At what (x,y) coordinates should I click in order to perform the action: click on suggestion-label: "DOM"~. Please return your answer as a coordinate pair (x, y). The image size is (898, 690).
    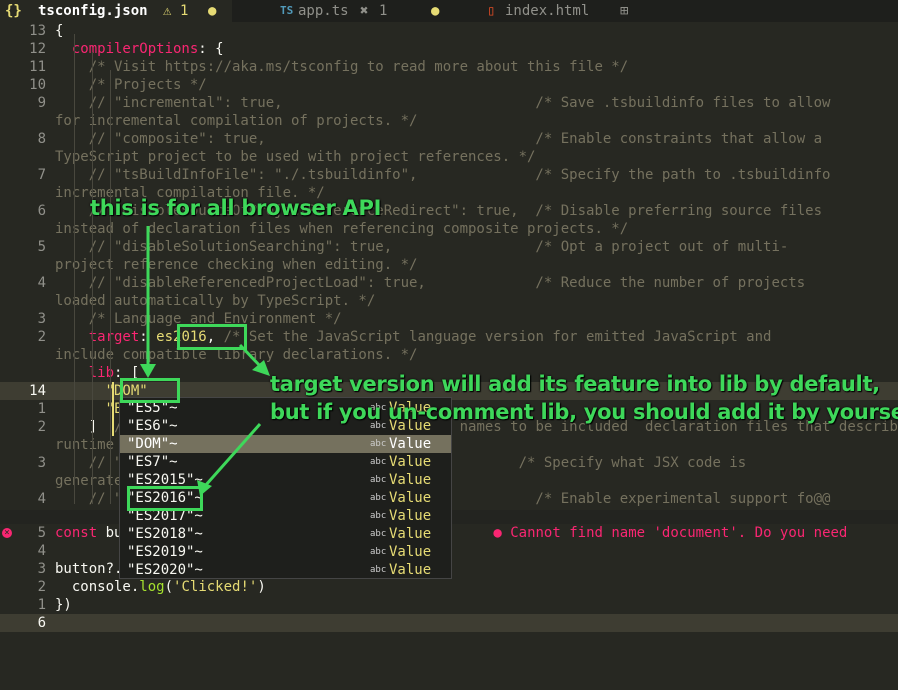
    Looking at the image, I should click on (152, 444).